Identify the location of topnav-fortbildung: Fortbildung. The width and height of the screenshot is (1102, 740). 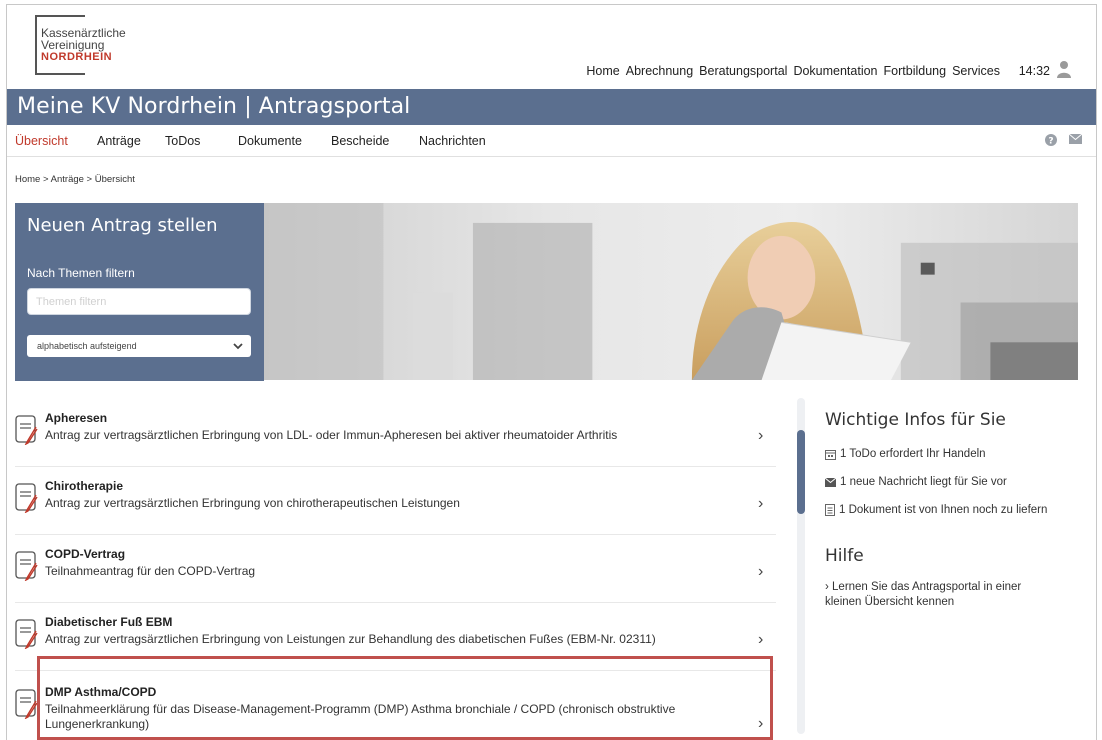
(915, 71).